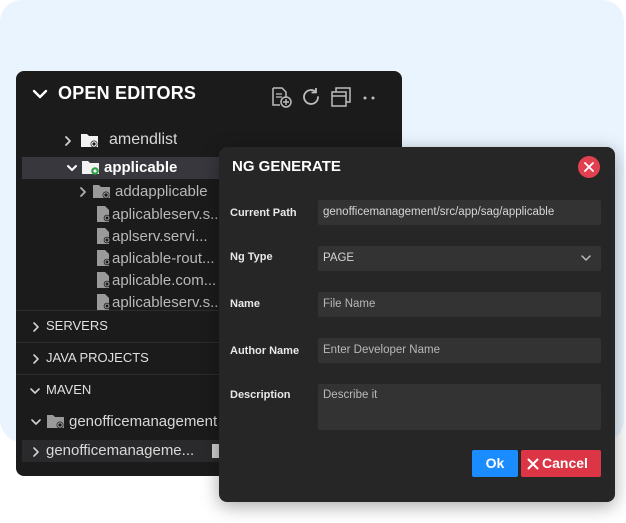 The image size is (626, 523). Describe the element at coordinates (286, 166) in the screenshot. I see `dialog-title: NG GENERATE` at that location.